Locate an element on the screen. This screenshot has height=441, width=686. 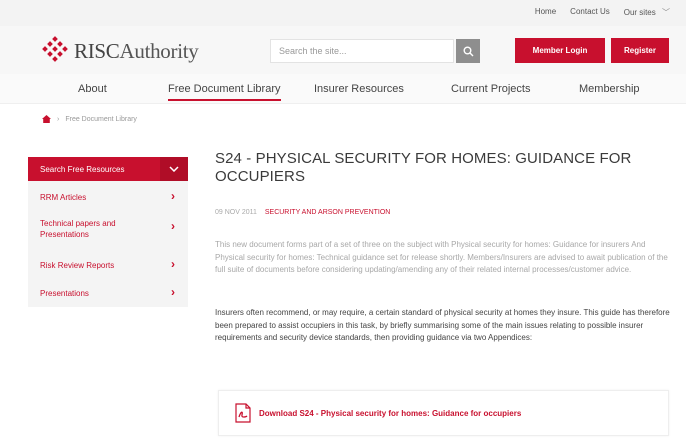
nav-item-about: About is located at coordinates (92, 89).